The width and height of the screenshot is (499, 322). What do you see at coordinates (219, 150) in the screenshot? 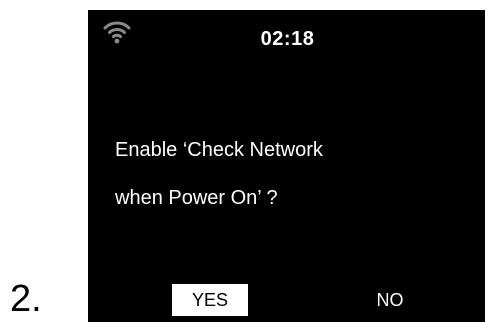
I see `message-line-1: Enable ‘Check Network` at bounding box center [219, 150].